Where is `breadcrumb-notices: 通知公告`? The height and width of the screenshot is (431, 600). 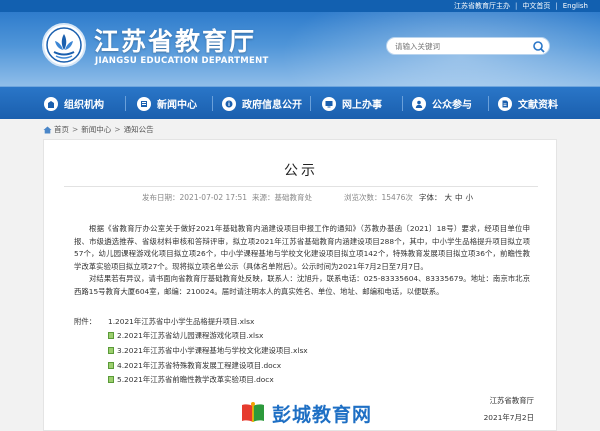
breadcrumb-notices: 通知公告 is located at coordinates (139, 129).